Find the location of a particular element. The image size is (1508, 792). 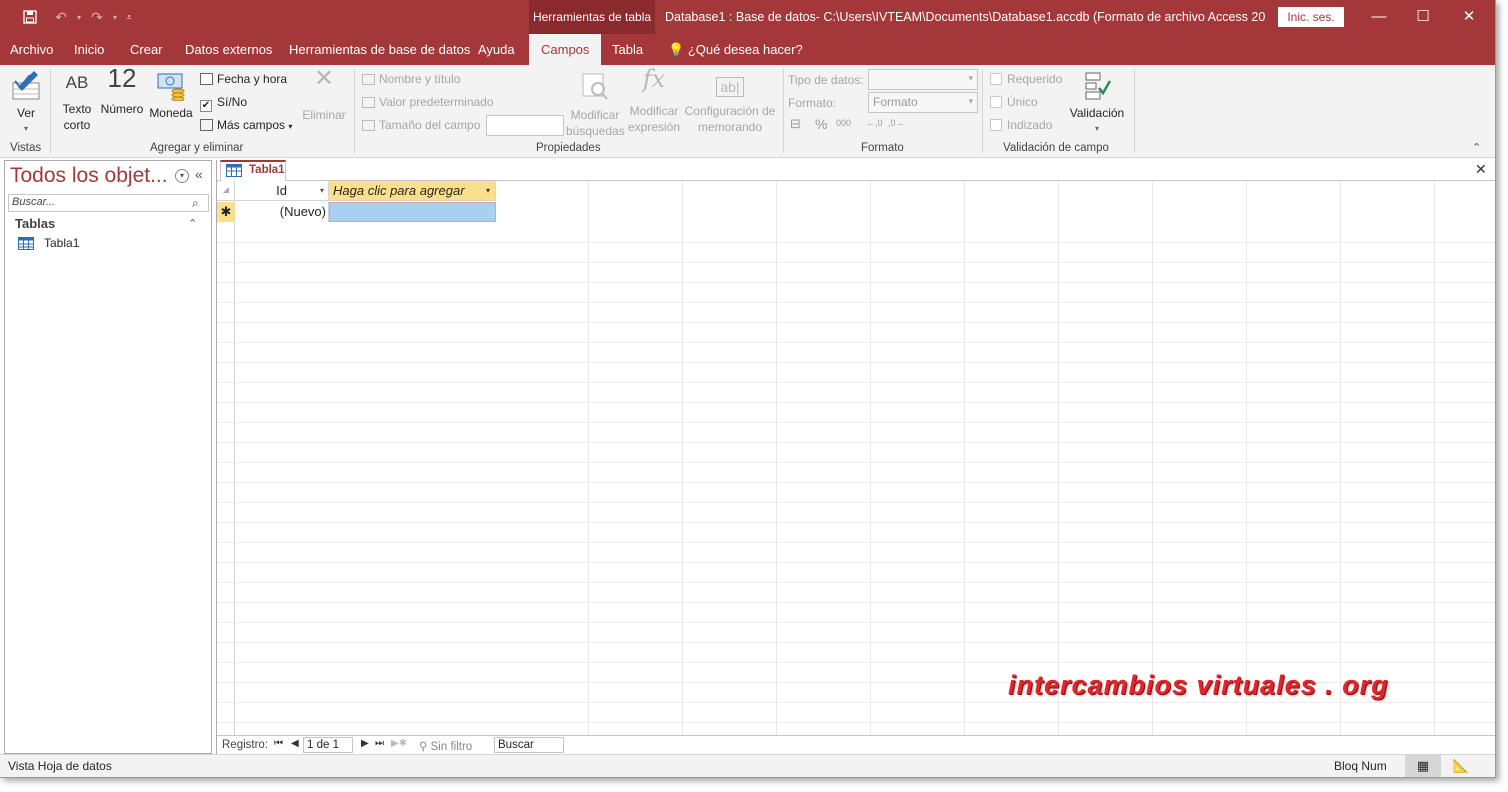

first-record-icon: ⏮ is located at coordinates (278, 743).